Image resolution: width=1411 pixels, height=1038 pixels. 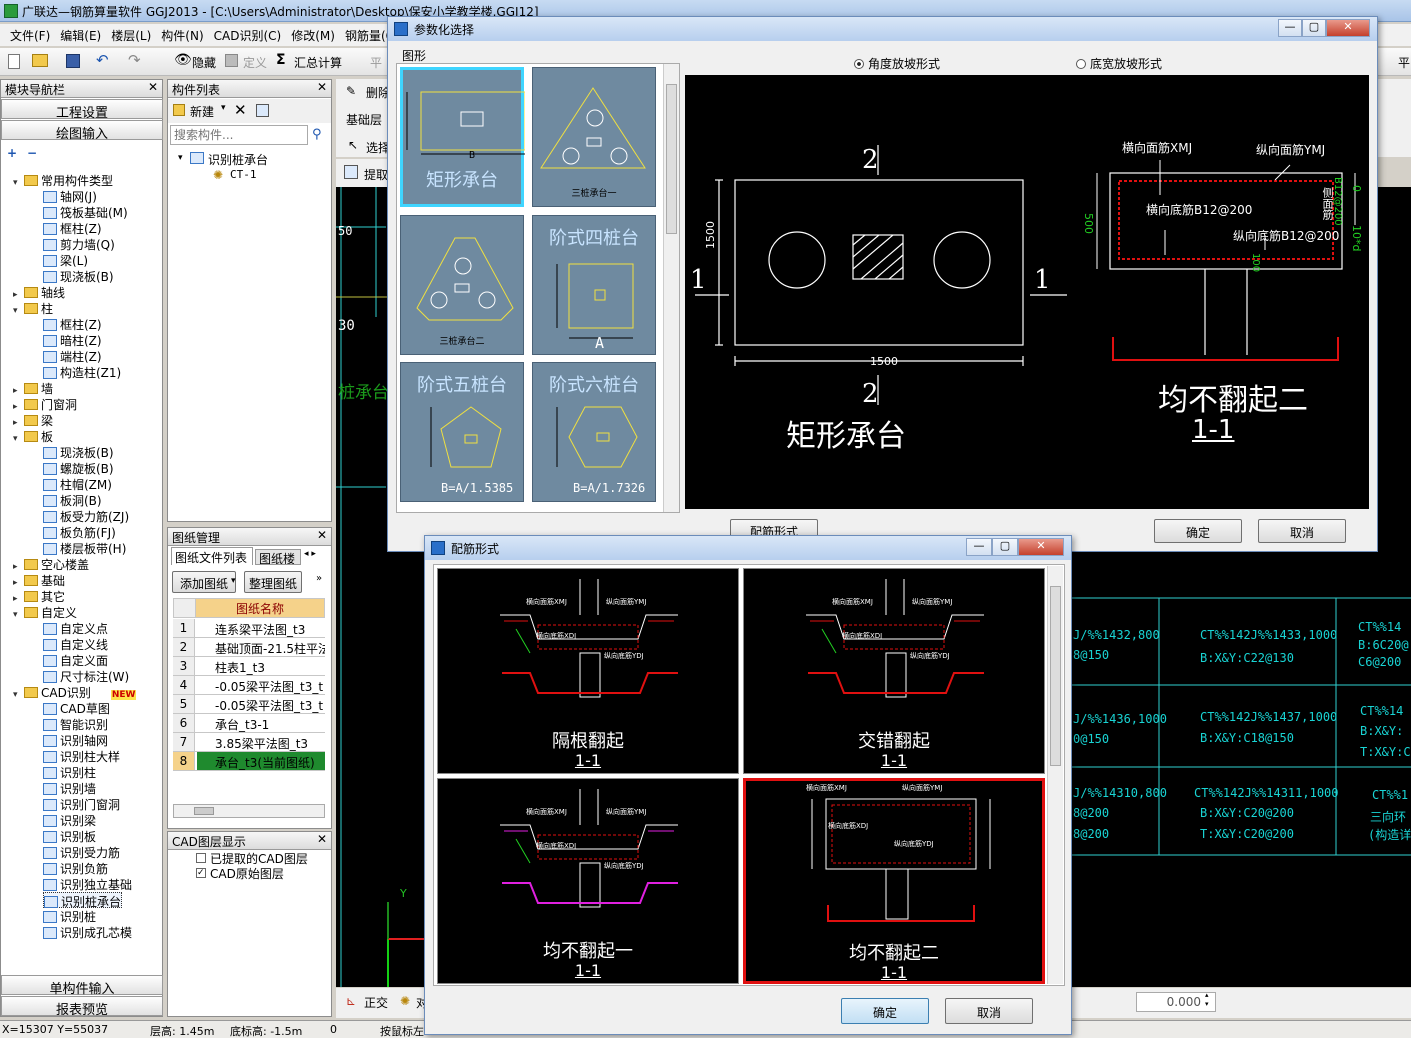 What do you see at coordinates (239, 135) in the screenshot?
I see `search-input` at bounding box center [239, 135].